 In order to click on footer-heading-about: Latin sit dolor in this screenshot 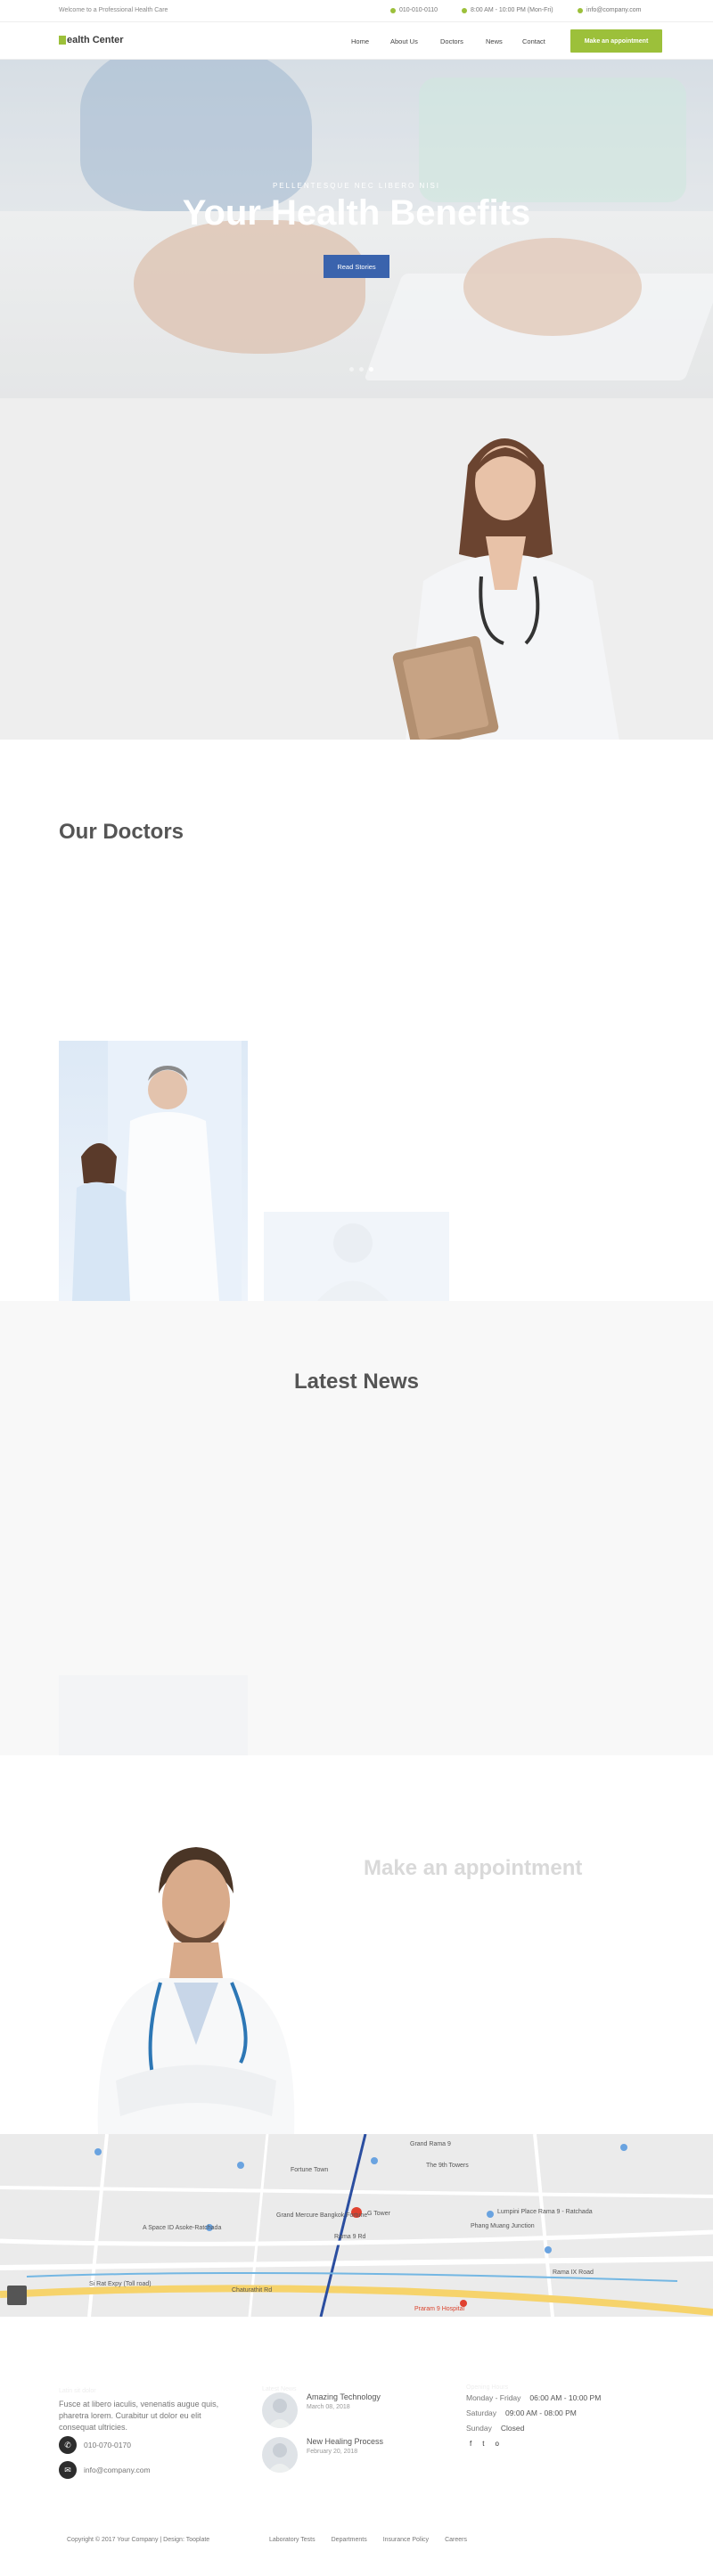, I will do `click(77, 2391)`.